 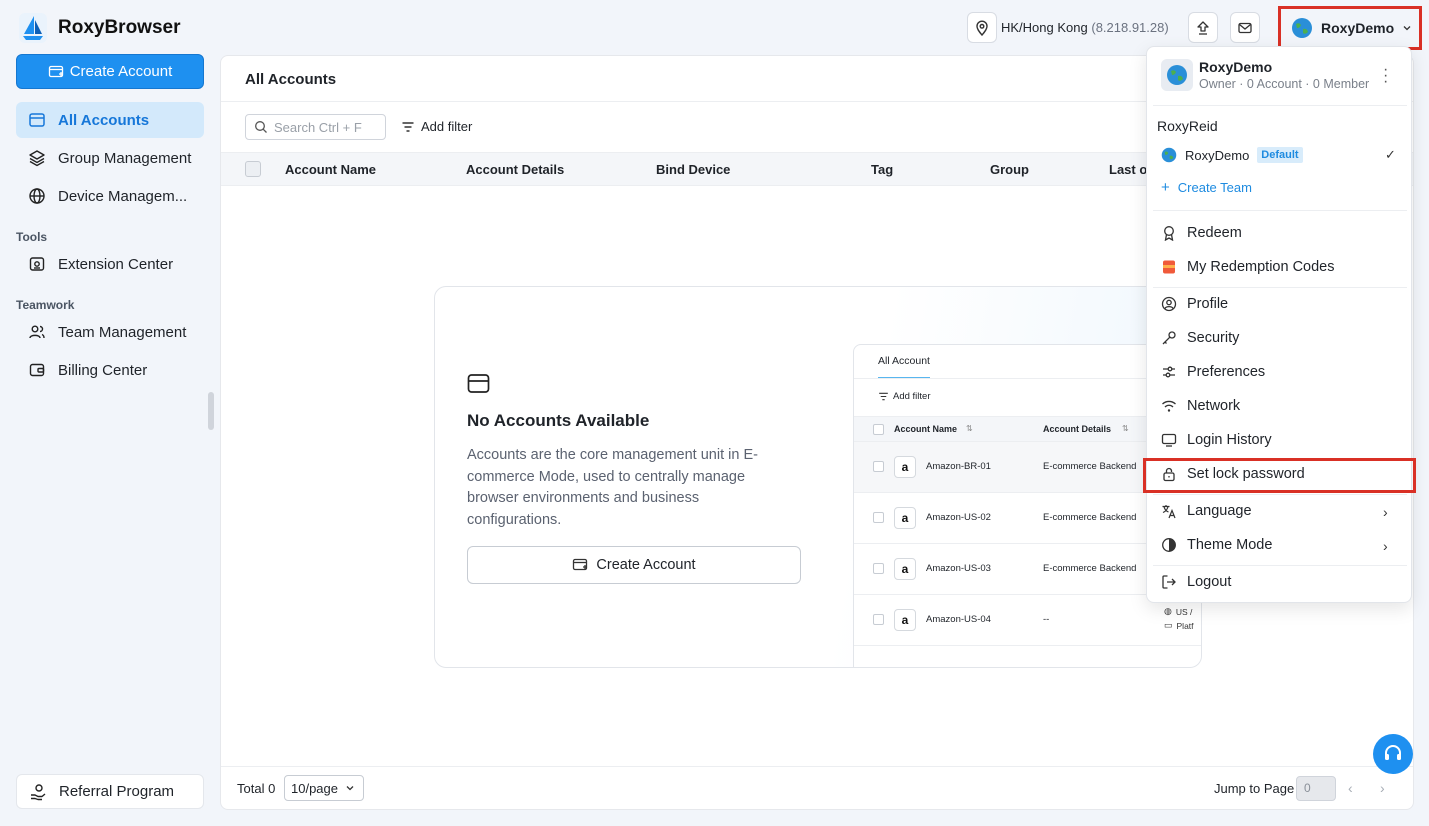 What do you see at coordinates (1169, 545) in the screenshot?
I see `half-moon-icon` at bounding box center [1169, 545].